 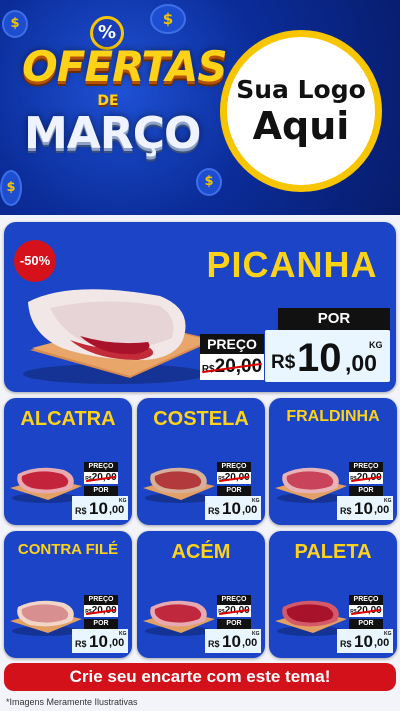 What do you see at coordinates (292, 264) in the screenshot?
I see `featured-product-name: PICANHA` at bounding box center [292, 264].